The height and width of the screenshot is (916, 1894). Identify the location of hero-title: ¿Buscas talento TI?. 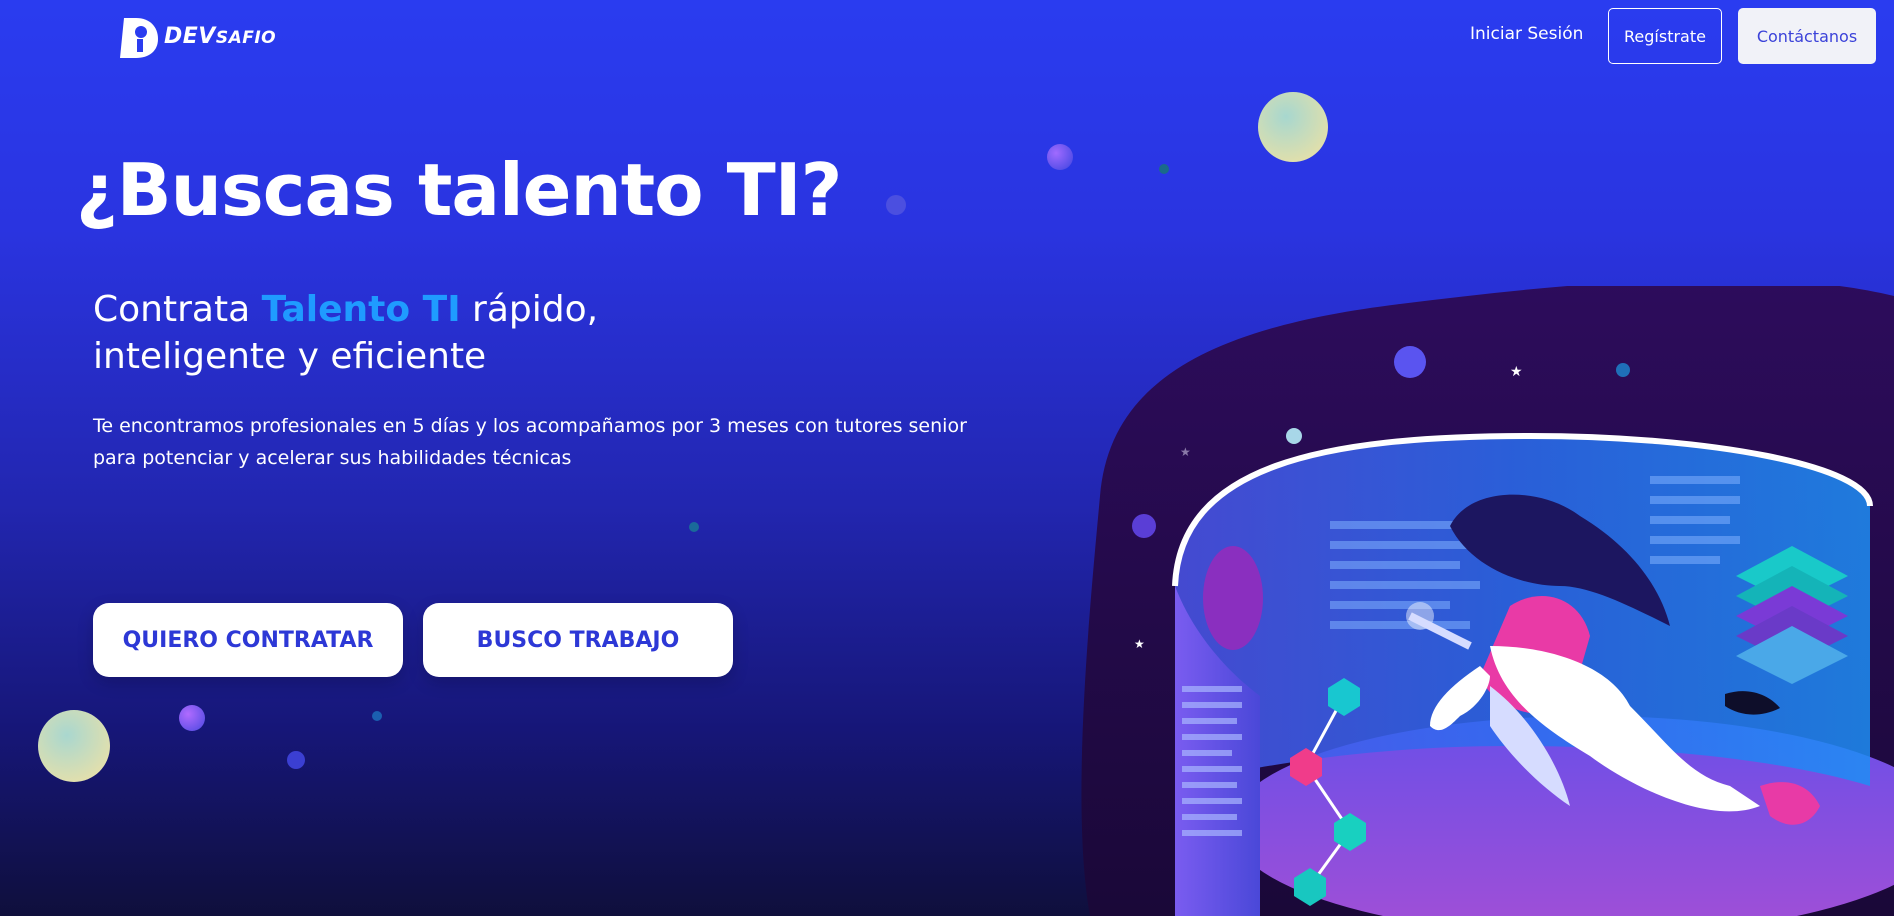
(459, 190).